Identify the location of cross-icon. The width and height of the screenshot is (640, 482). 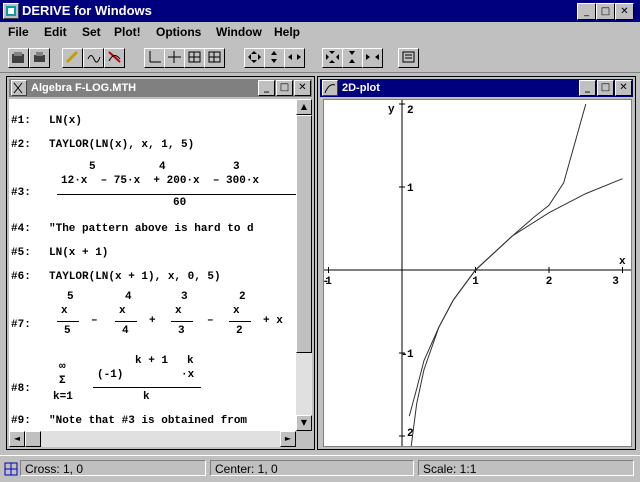
(174, 58).